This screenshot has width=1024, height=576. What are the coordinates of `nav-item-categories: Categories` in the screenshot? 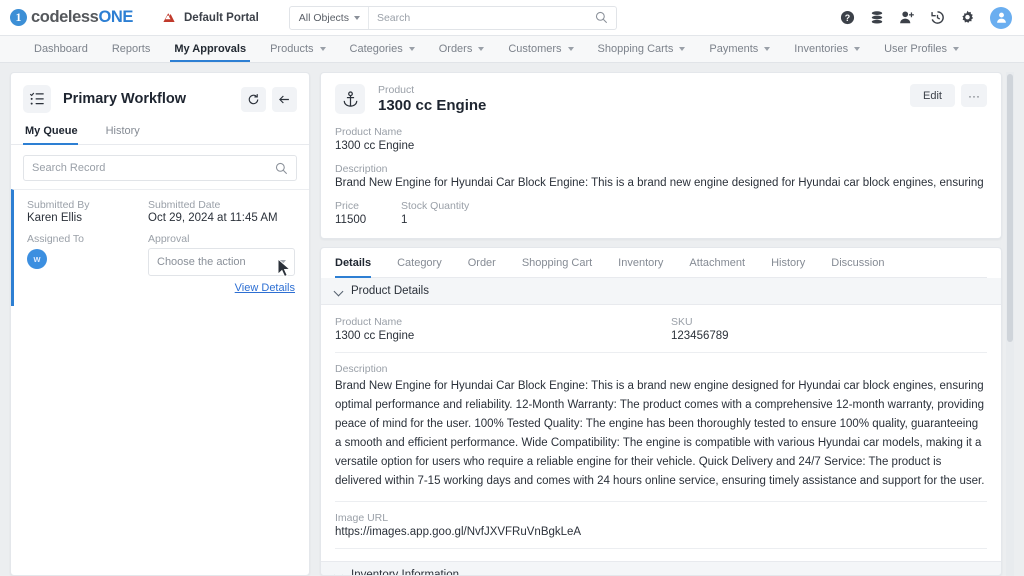 It's located at (382, 49).